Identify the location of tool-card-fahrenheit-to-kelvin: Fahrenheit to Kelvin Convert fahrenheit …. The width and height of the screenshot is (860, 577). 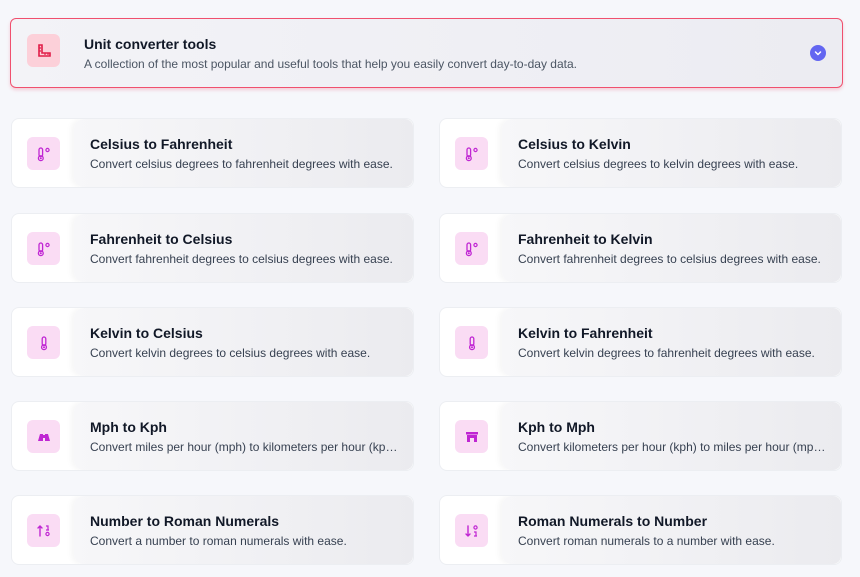
(640, 248).